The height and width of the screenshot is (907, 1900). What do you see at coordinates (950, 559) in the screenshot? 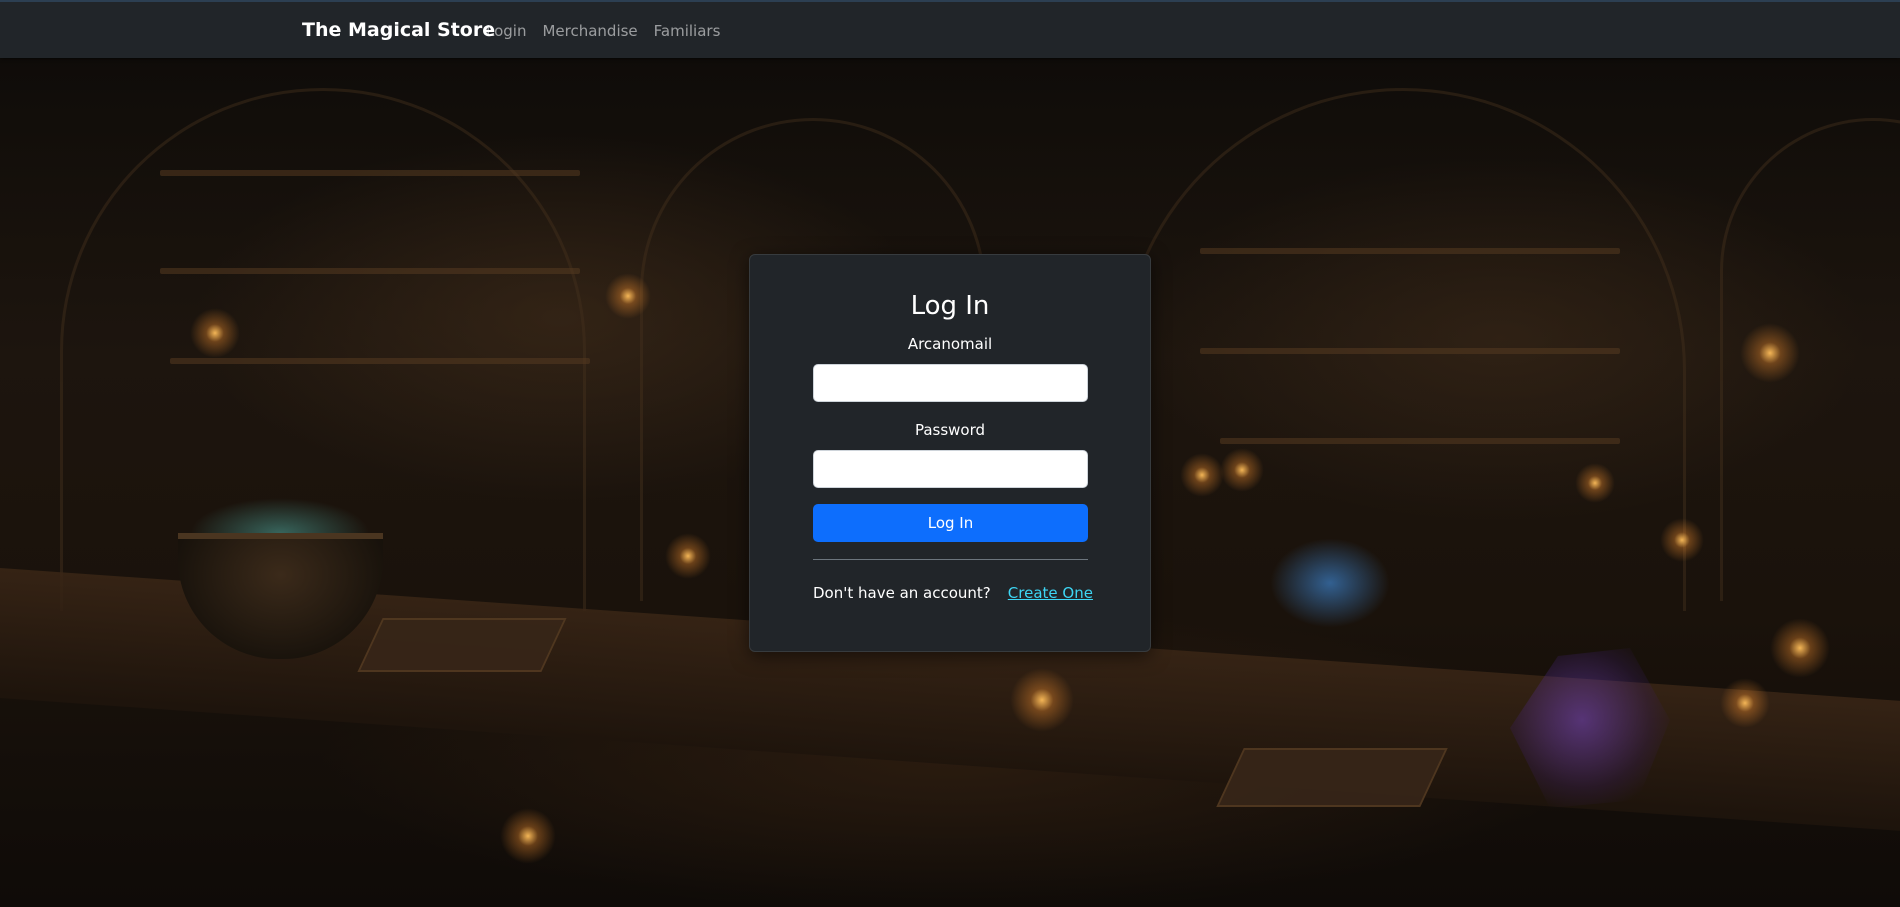
I see `divider` at bounding box center [950, 559].